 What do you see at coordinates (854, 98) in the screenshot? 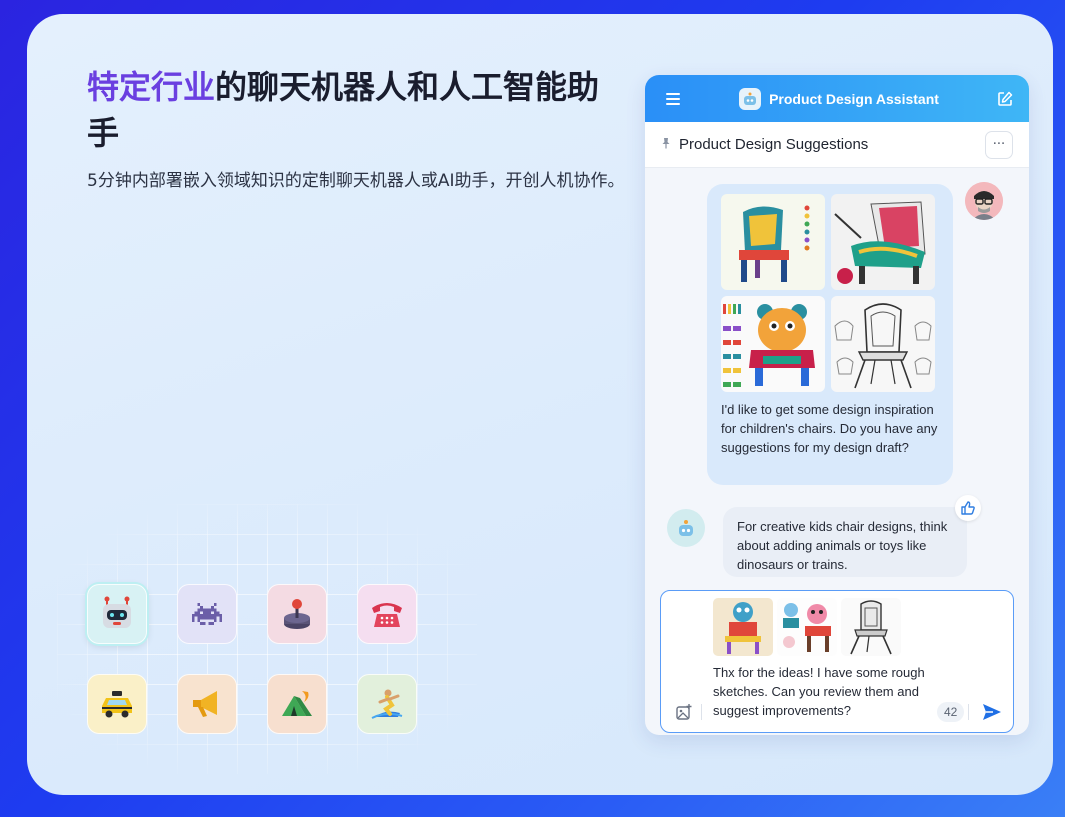
I see `chat-app-title-text: Product Design Assistant` at bounding box center [854, 98].